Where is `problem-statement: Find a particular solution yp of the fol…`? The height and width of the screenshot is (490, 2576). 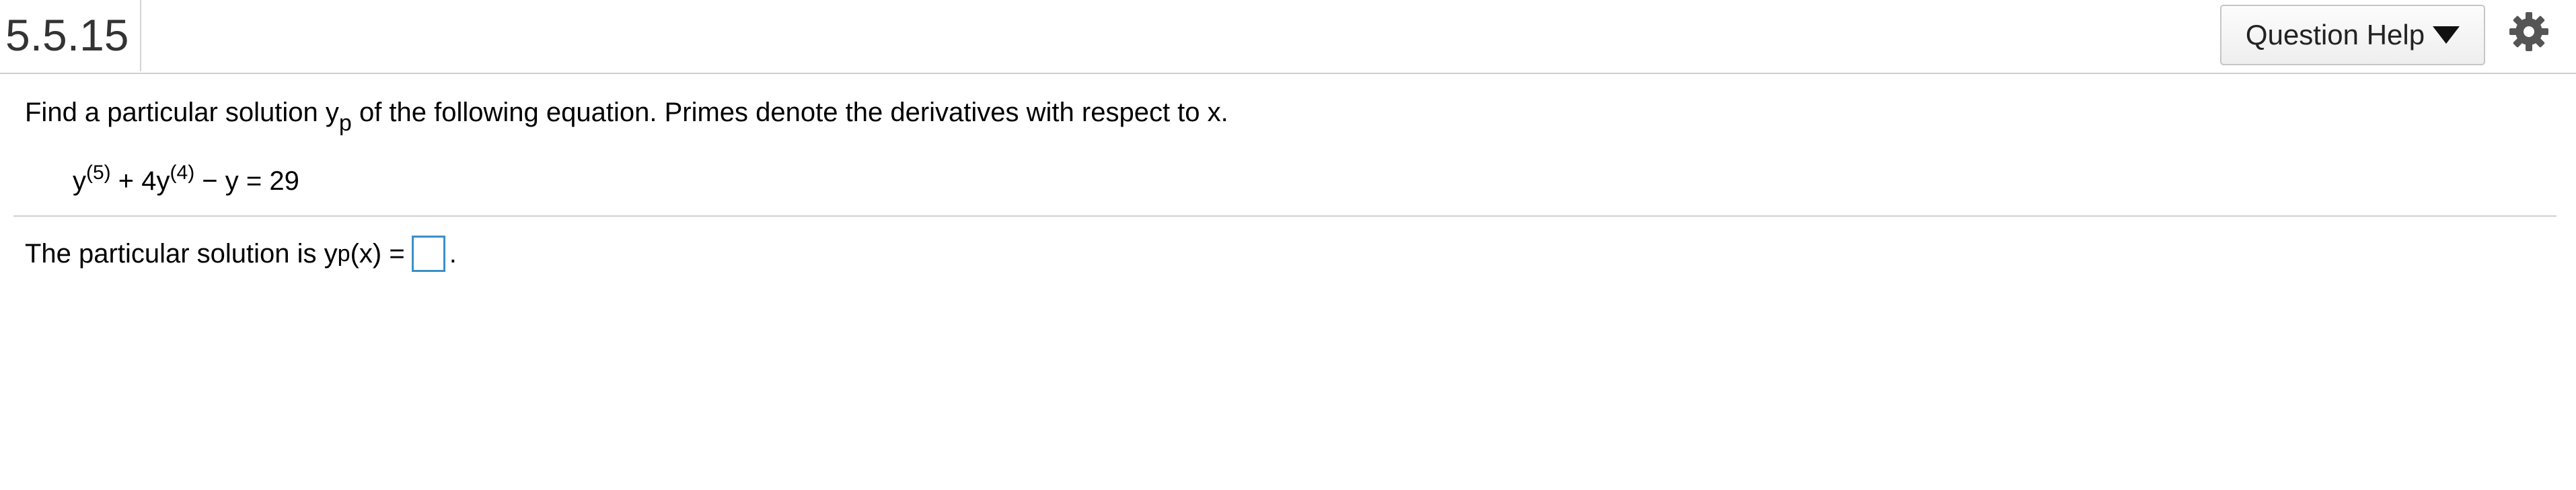 problem-statement: Find a particular solution yp of the fol… is located at coordinates (626, 118).